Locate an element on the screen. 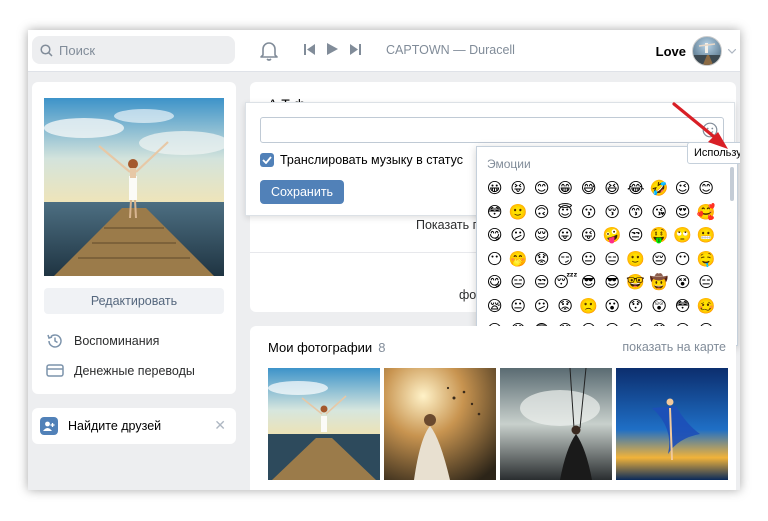  broadcast-music-row: Транслировать музыку в статус is located at coordinates (361, 160).